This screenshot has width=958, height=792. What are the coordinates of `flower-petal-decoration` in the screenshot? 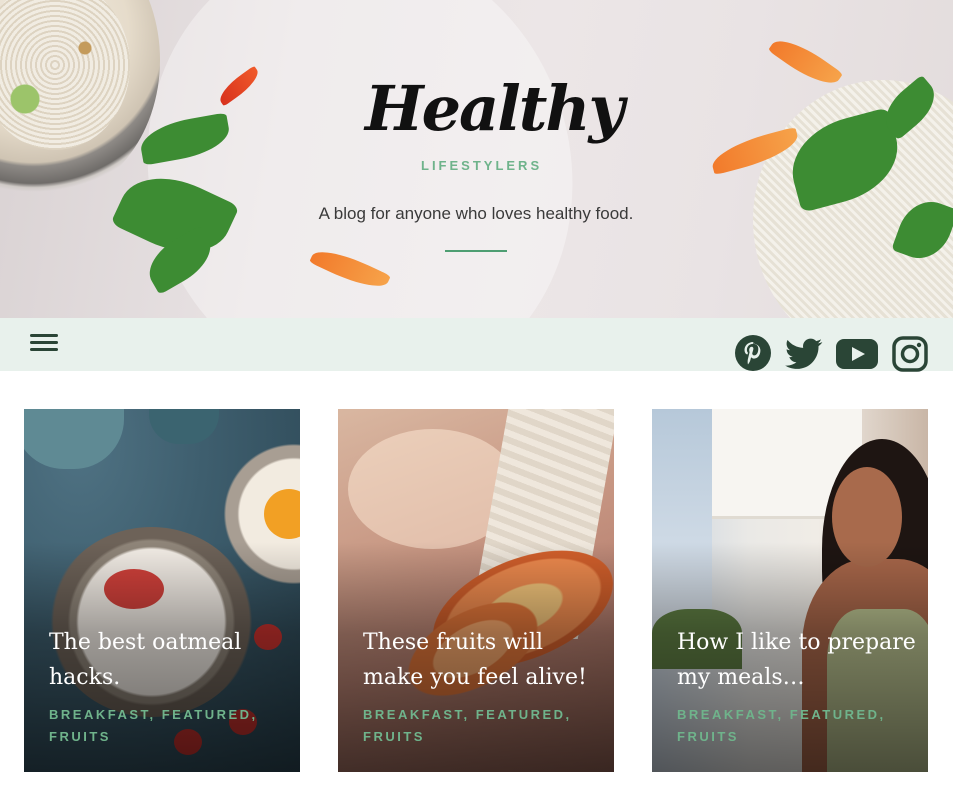 It's located at (805, 62).